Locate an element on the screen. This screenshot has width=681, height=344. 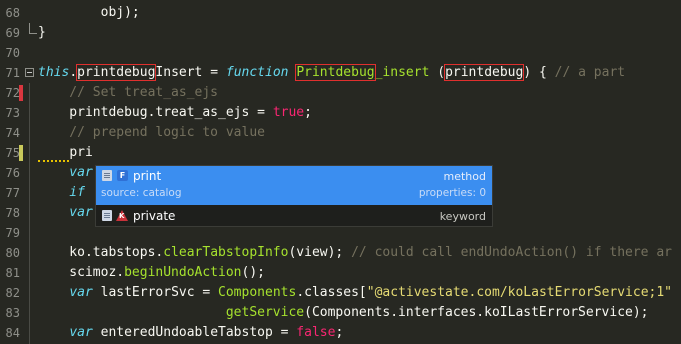
line-number: 74 is located at coordinates (12, 133).